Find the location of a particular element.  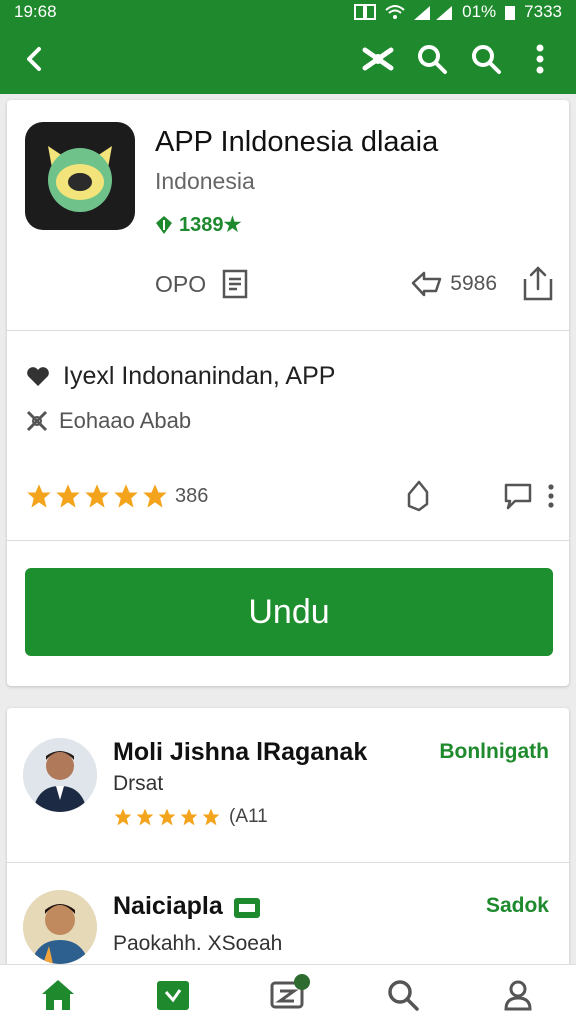

review-subtitle: Paokahh. XSoeah is located at coordinates (198, 943).